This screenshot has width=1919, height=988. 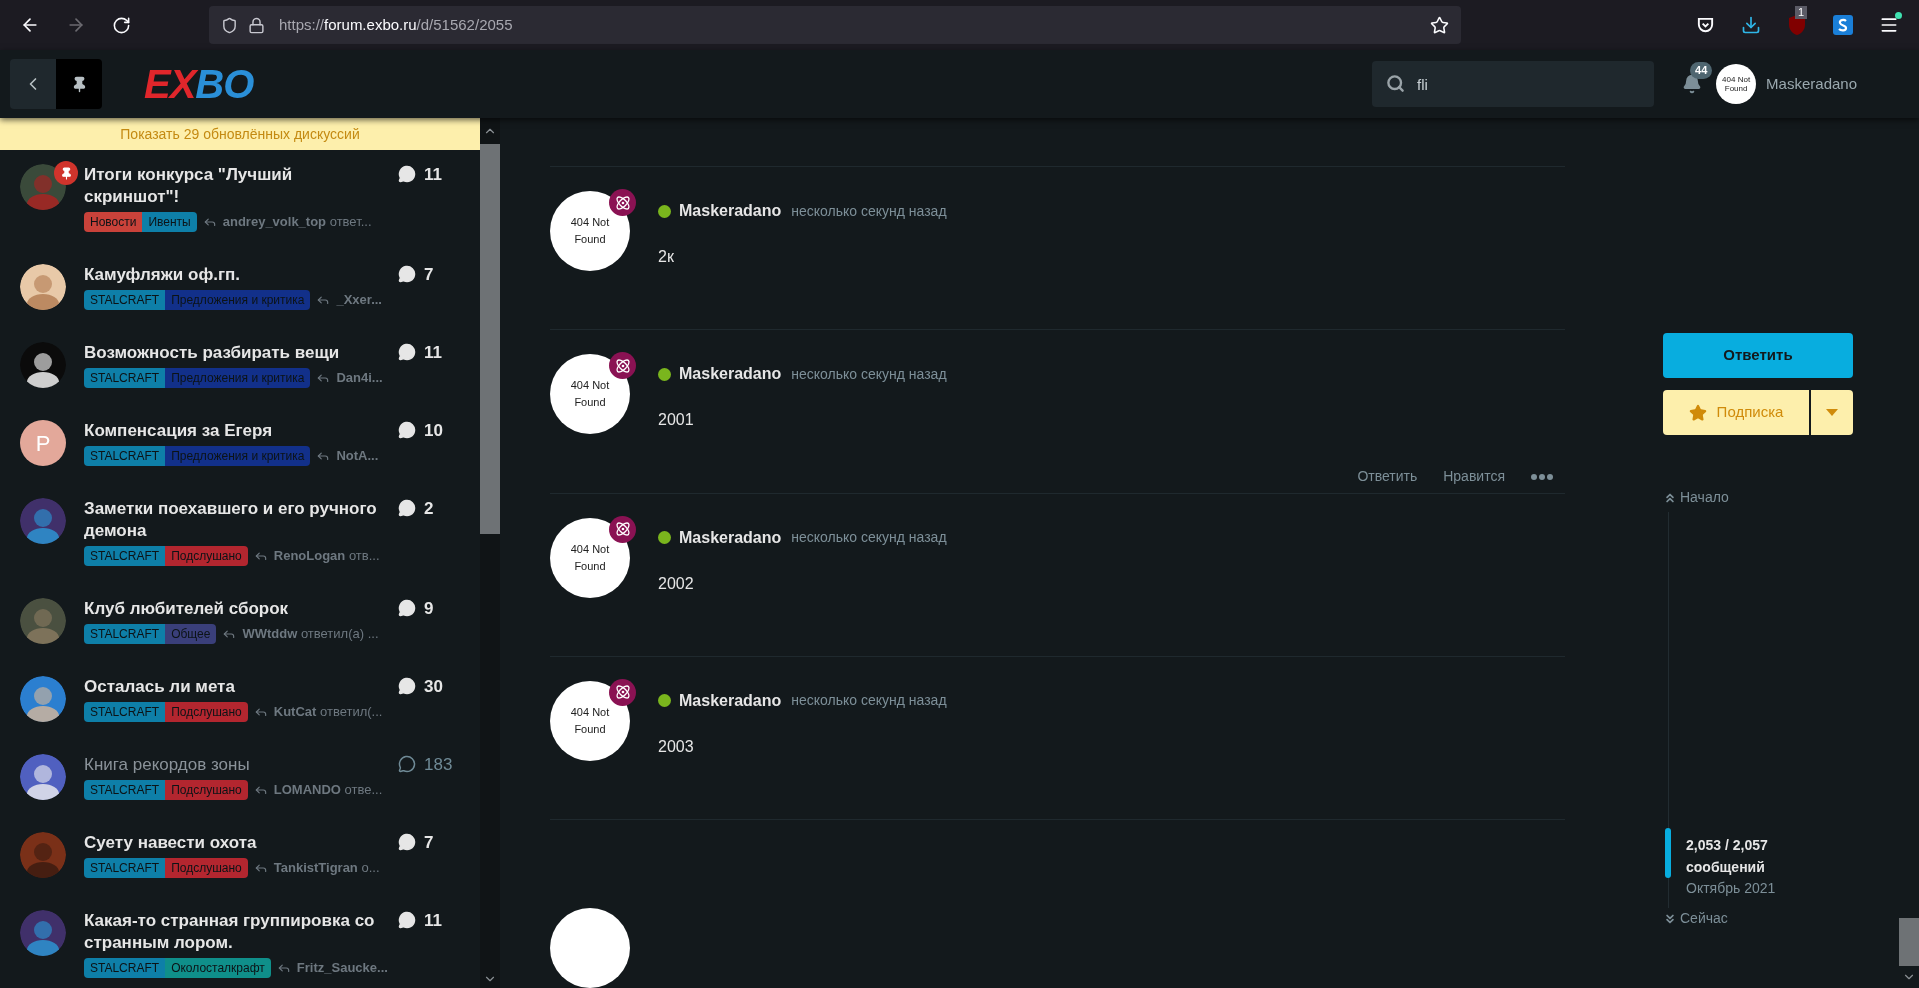 I want to click on post-unit: сообщений, so click(x=1726, y=867).